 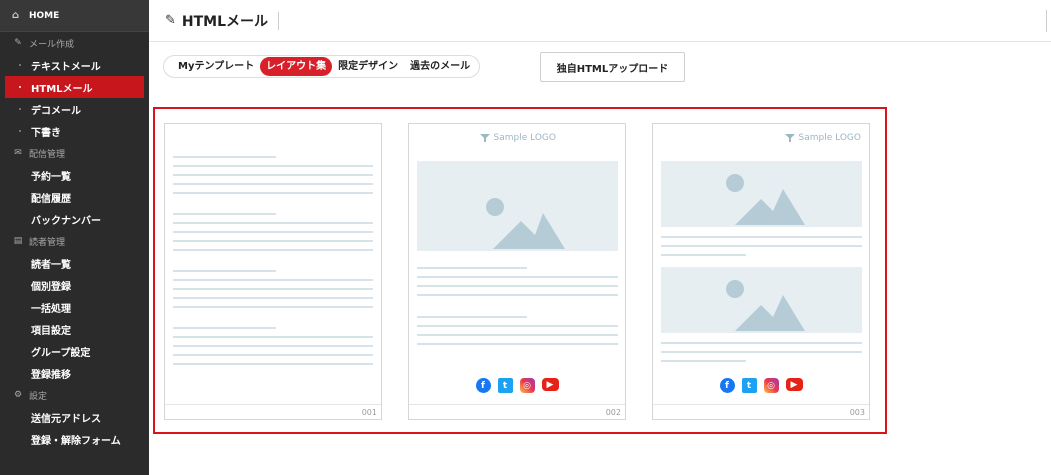 What do you see at coordinates (170, 20) in the screenshot?
I see `pencil-icon: ✎` at bounding box center [170, 20].